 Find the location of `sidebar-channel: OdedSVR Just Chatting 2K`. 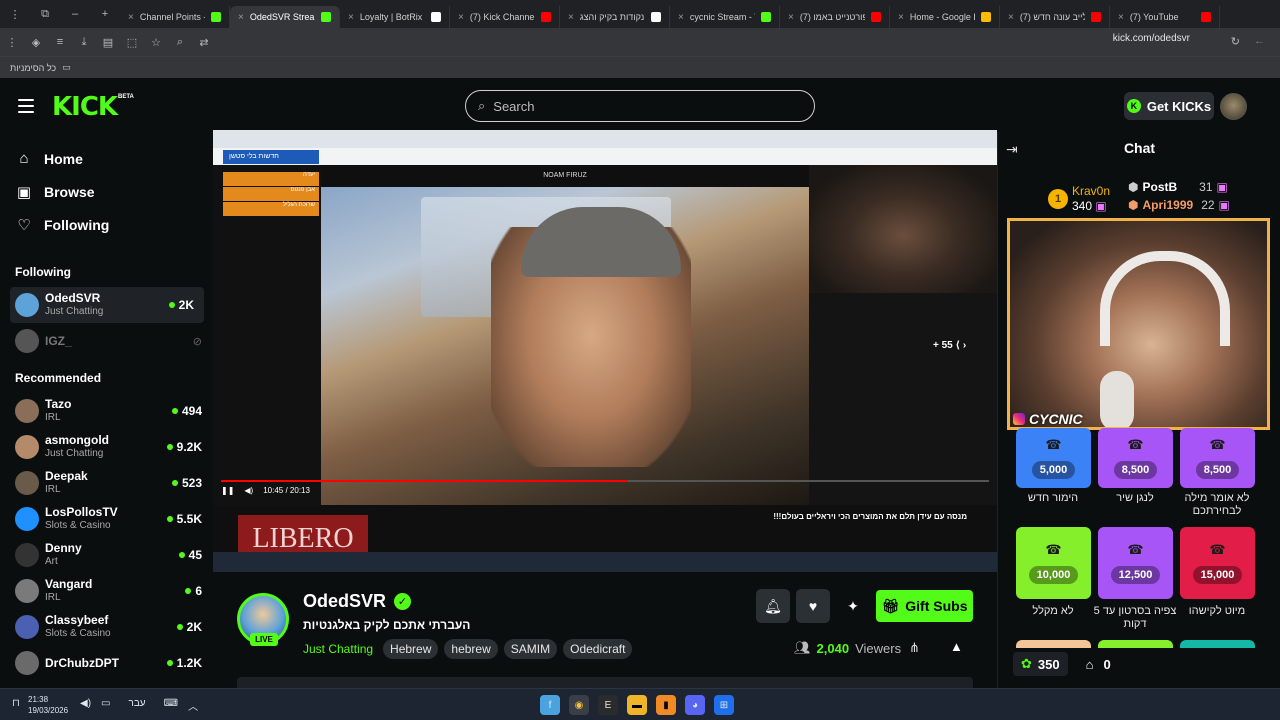

sidebar-channel: OdedSVR Just Chatting 2K is located at coordinates (107, 305).